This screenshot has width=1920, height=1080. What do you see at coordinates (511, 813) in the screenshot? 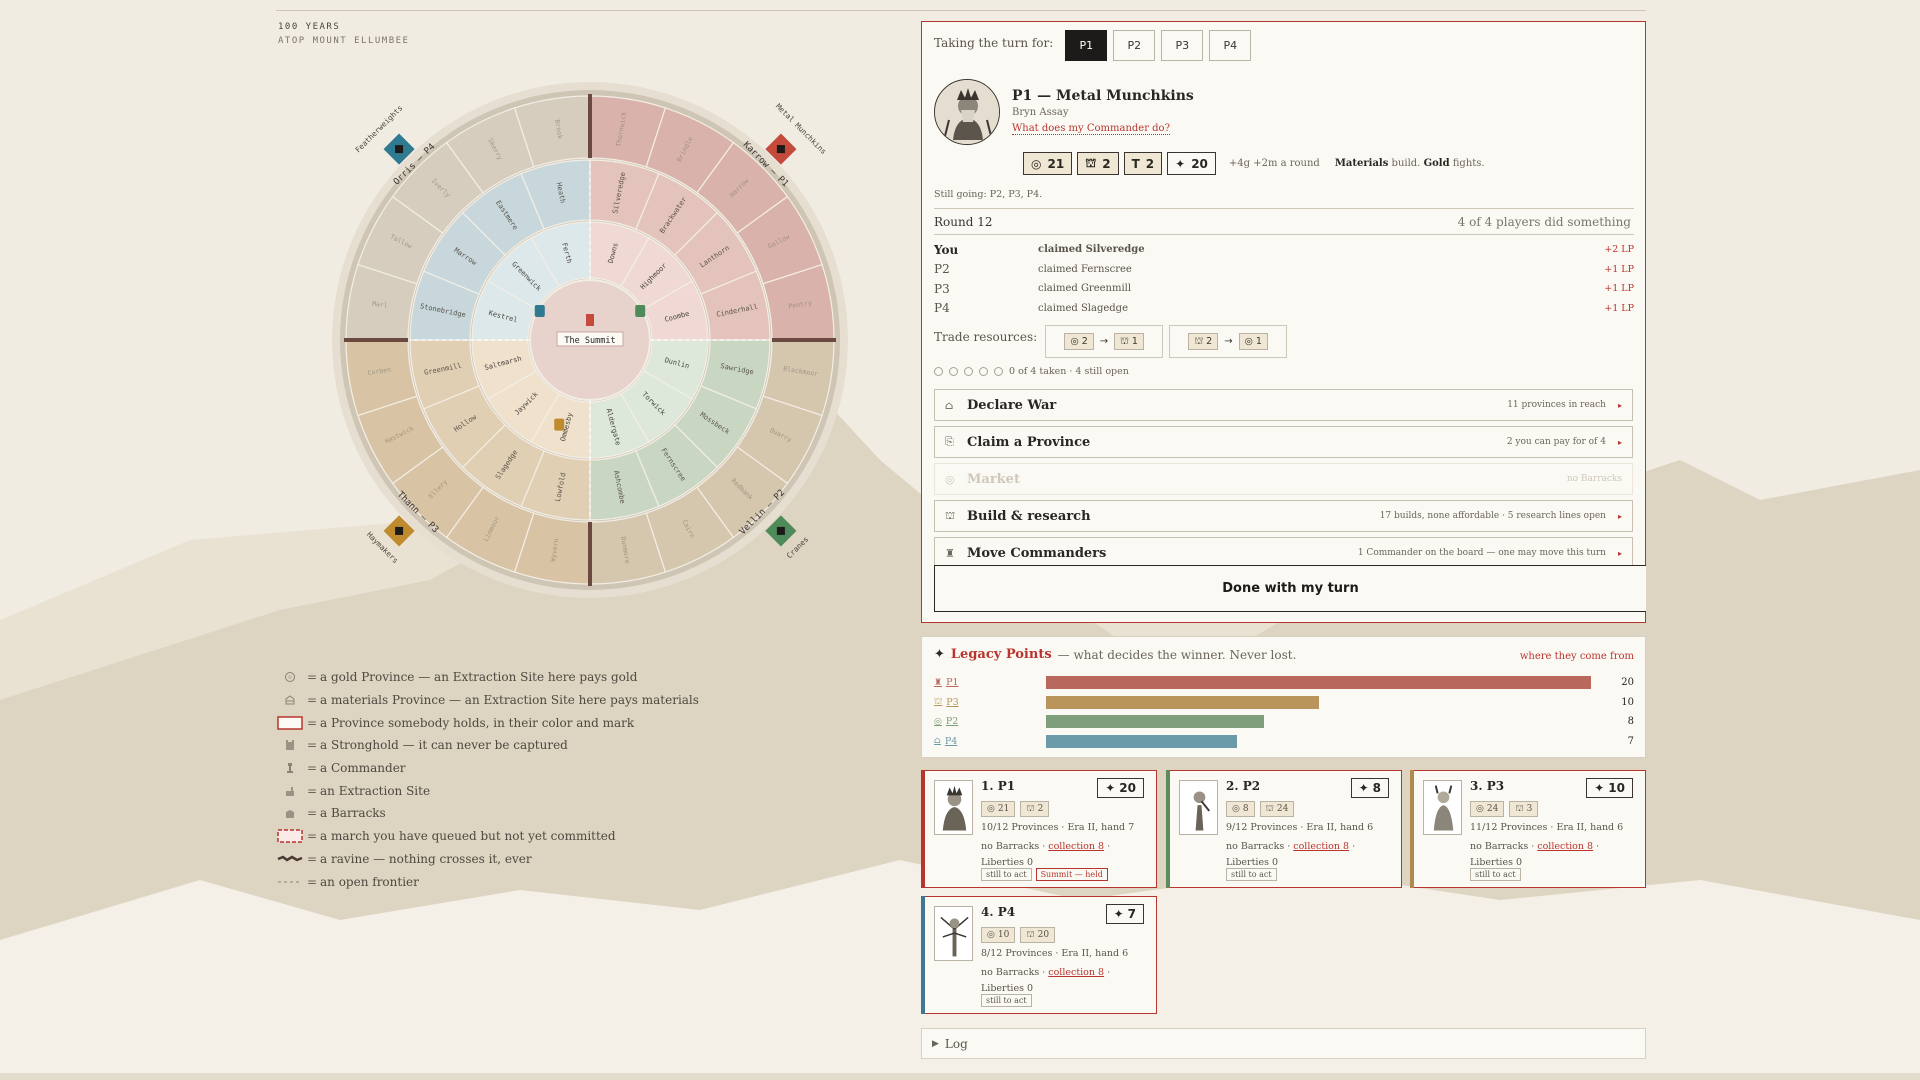
I see `legend-row: = a Barracks` at bounding box center [511, 813].